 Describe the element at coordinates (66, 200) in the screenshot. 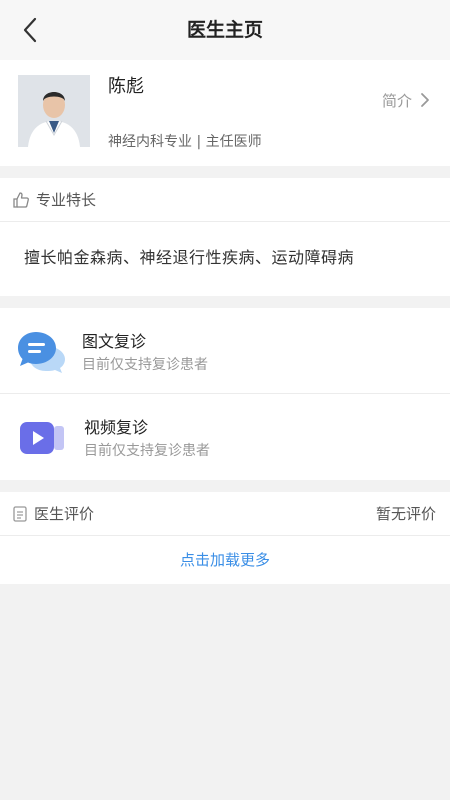

I see `specialty-label: 专业特长` at that location.